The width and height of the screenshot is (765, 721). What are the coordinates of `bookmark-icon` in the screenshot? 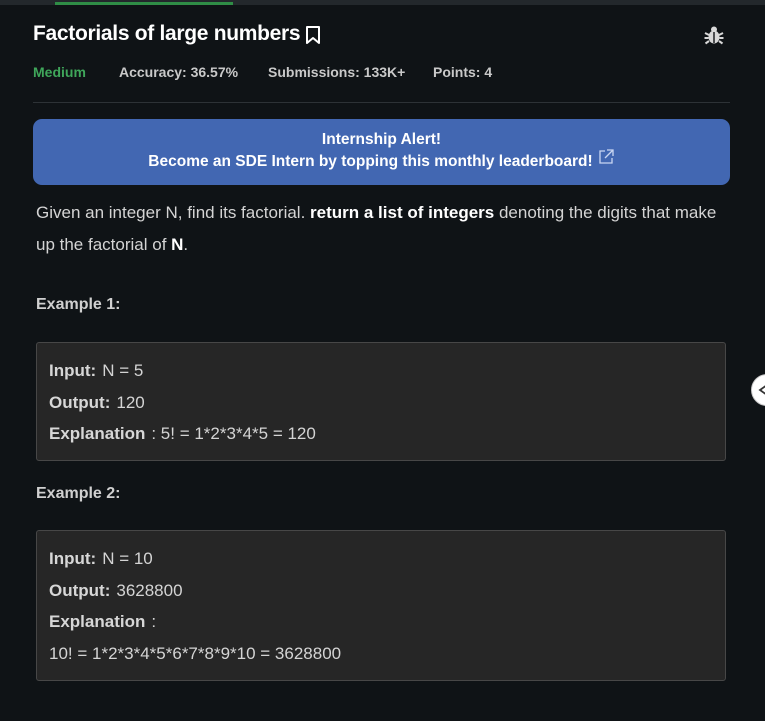 It's located at (313, 35).